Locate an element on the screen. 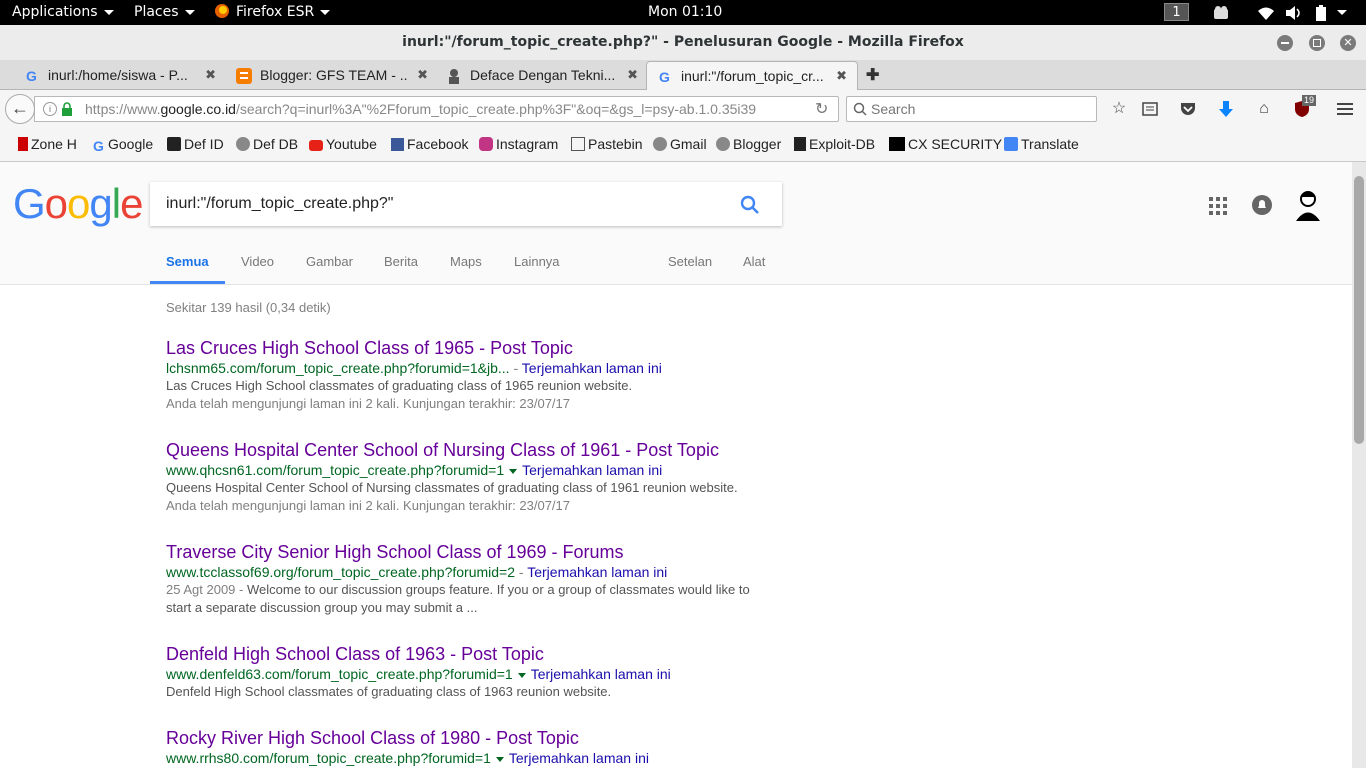 This screenshot has width=1366, height=768. reload-icon: ↻ is located at coordinates (821, 109).